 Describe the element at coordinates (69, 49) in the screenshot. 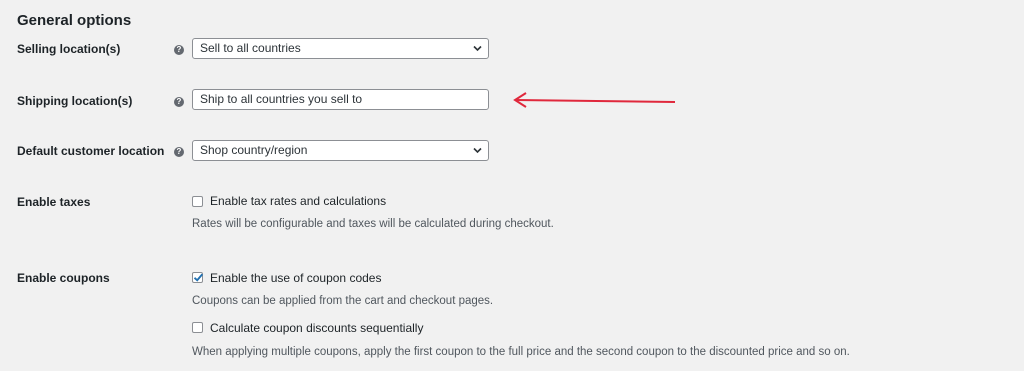

I see `selling-location-label: Selling location(s)` at that location.